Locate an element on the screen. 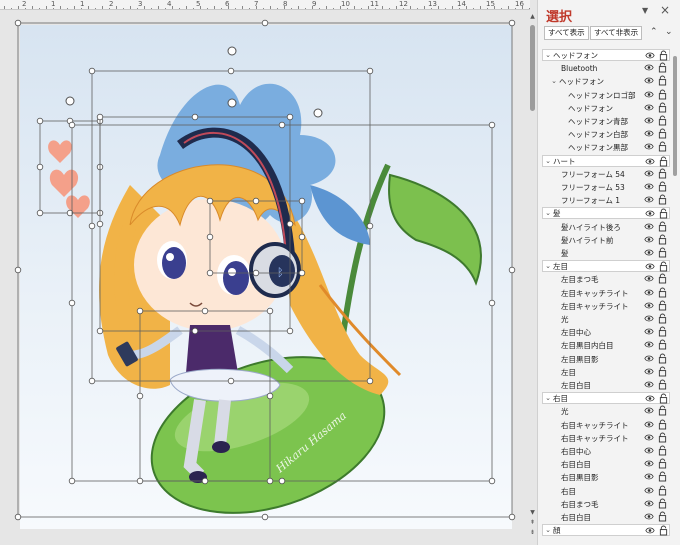 This screenshot has width=680, height=545. layer-row: 左目中心 is located at coordinates (606, 332).